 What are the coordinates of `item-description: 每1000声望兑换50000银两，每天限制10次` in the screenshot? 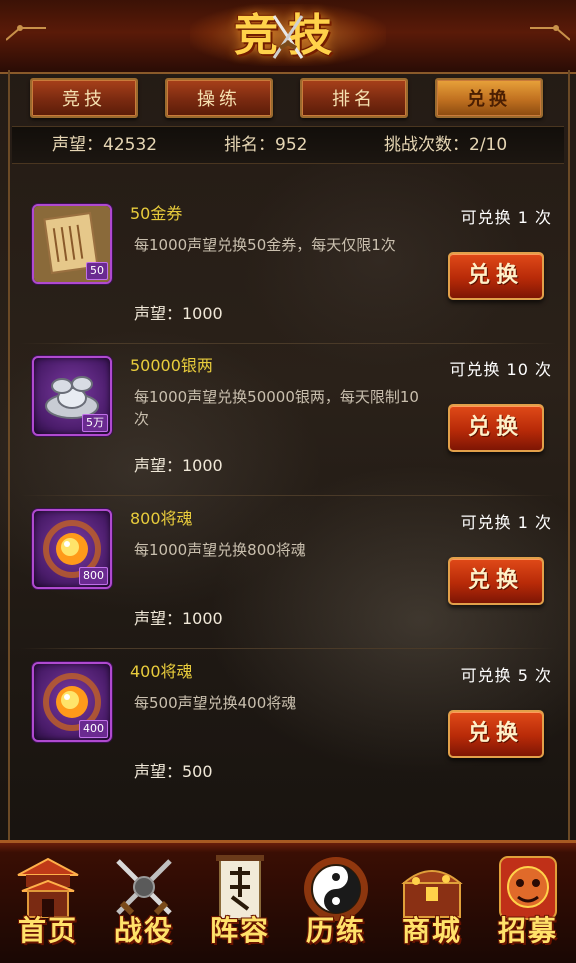 It's located at (276, 408).